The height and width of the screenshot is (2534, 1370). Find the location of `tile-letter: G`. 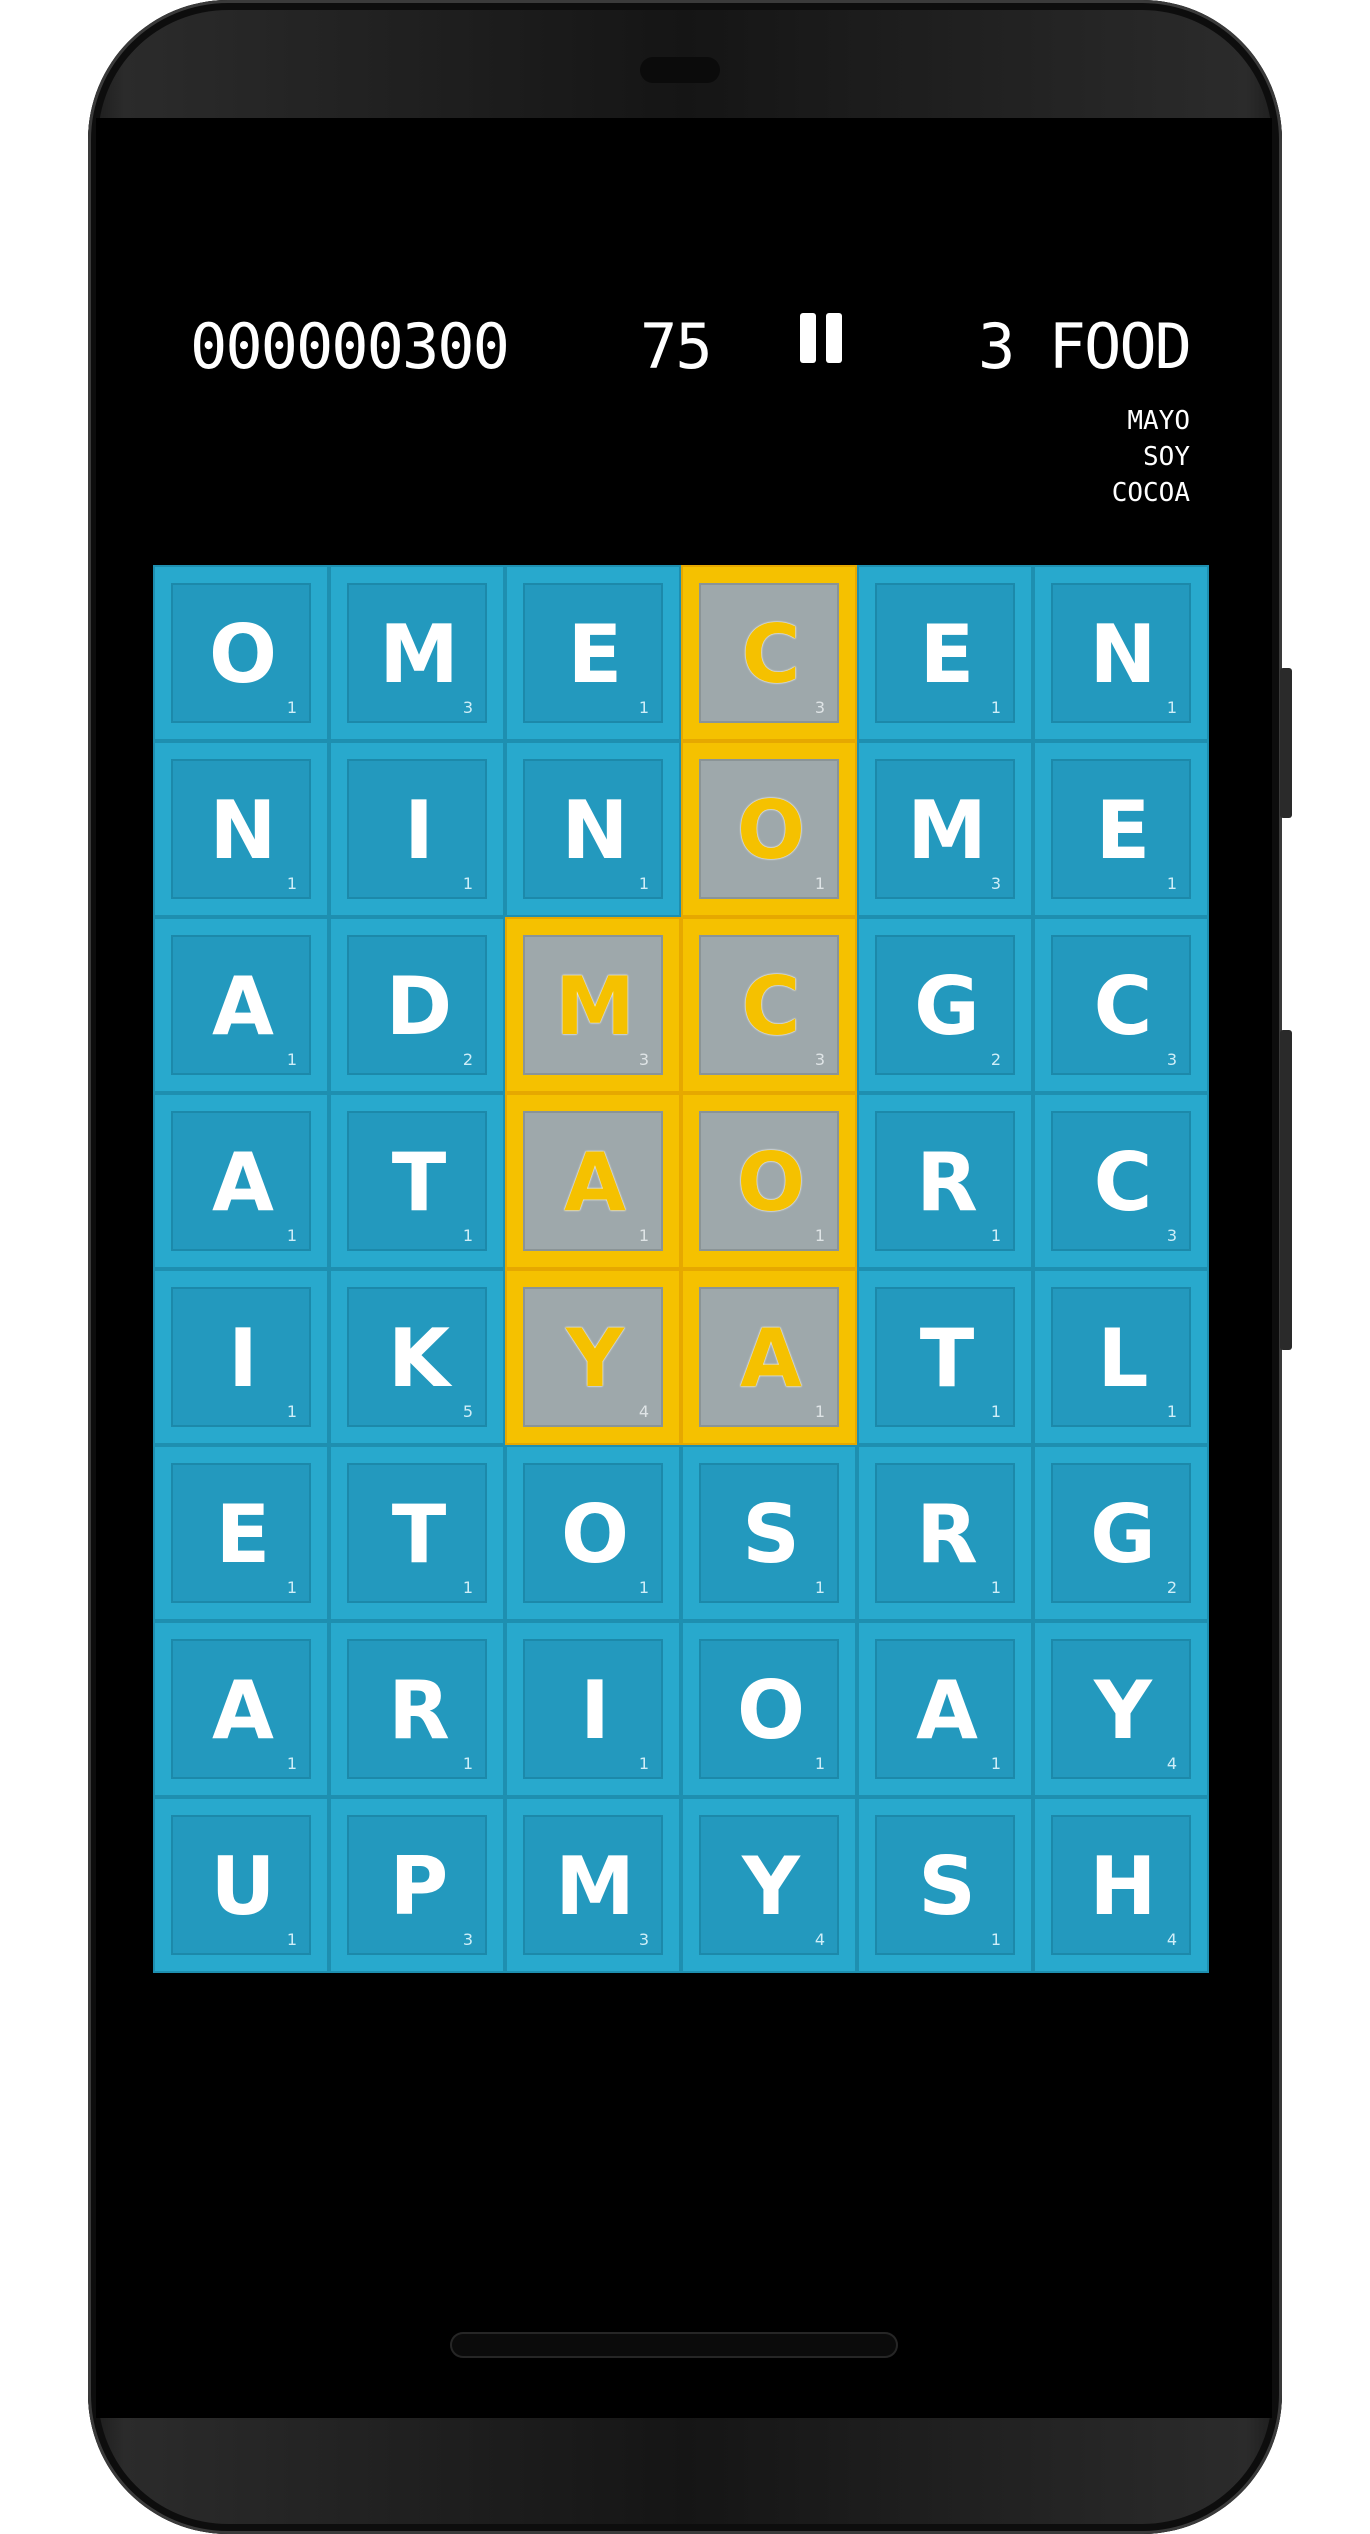

tile-letter: G is located at coordinates (947, 1006).